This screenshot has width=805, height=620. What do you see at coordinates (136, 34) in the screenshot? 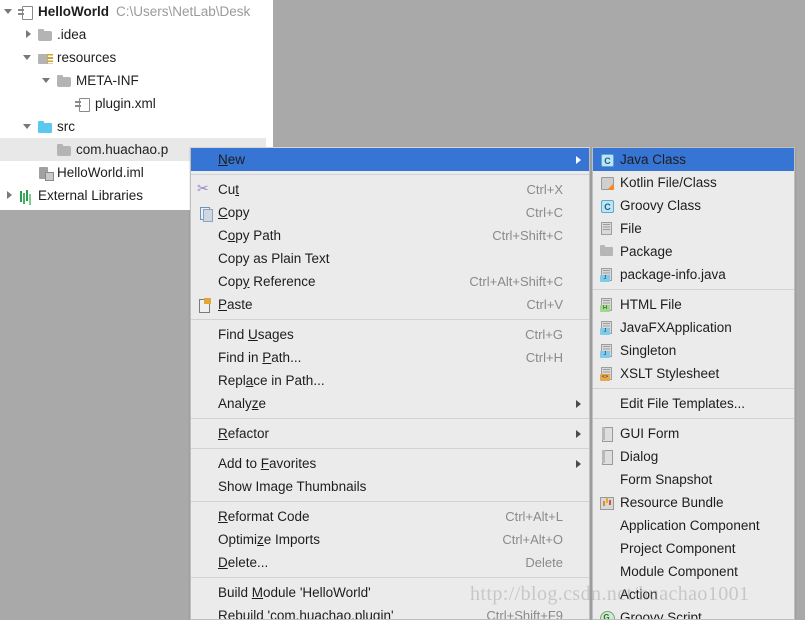
I see `tree-row: .idea` at bounding box center [136, 34].